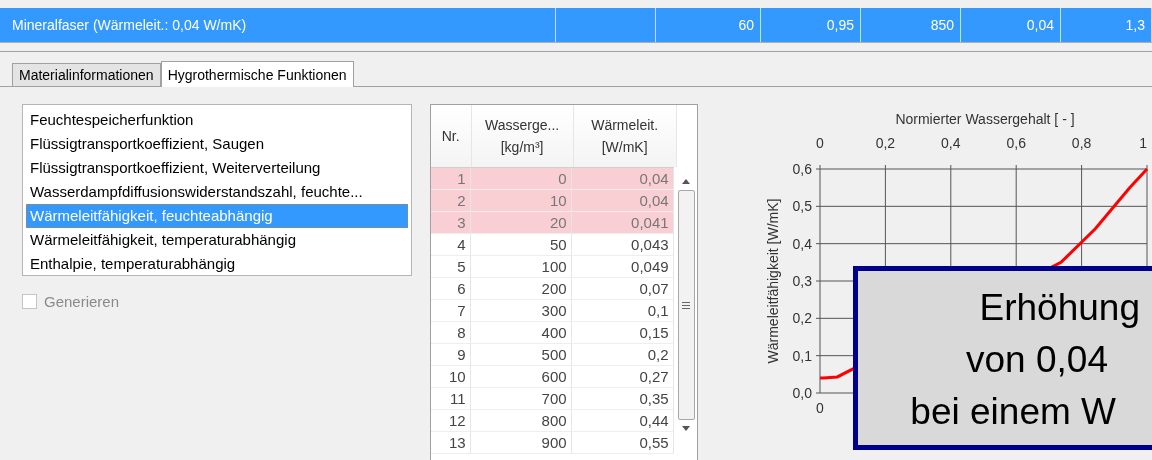 The width and height of the screenshot is (1152, 460). I want to click on callout-text: bei einem W, so click(1013, 412).